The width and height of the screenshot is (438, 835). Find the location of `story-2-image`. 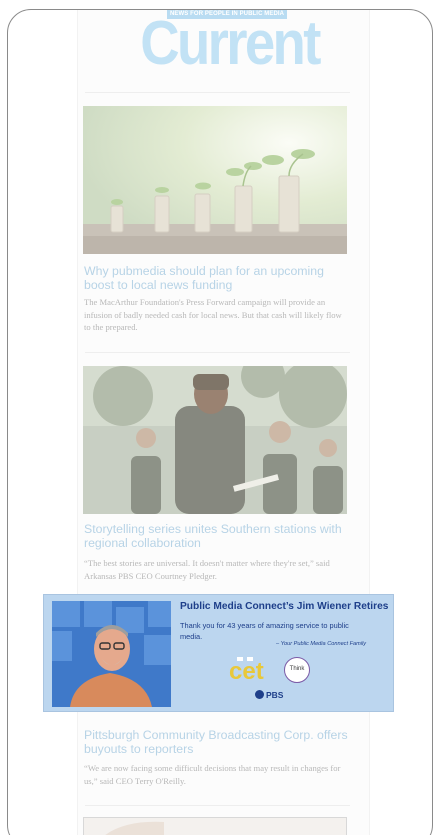

story-2-image is located at coordinates (215, 440).